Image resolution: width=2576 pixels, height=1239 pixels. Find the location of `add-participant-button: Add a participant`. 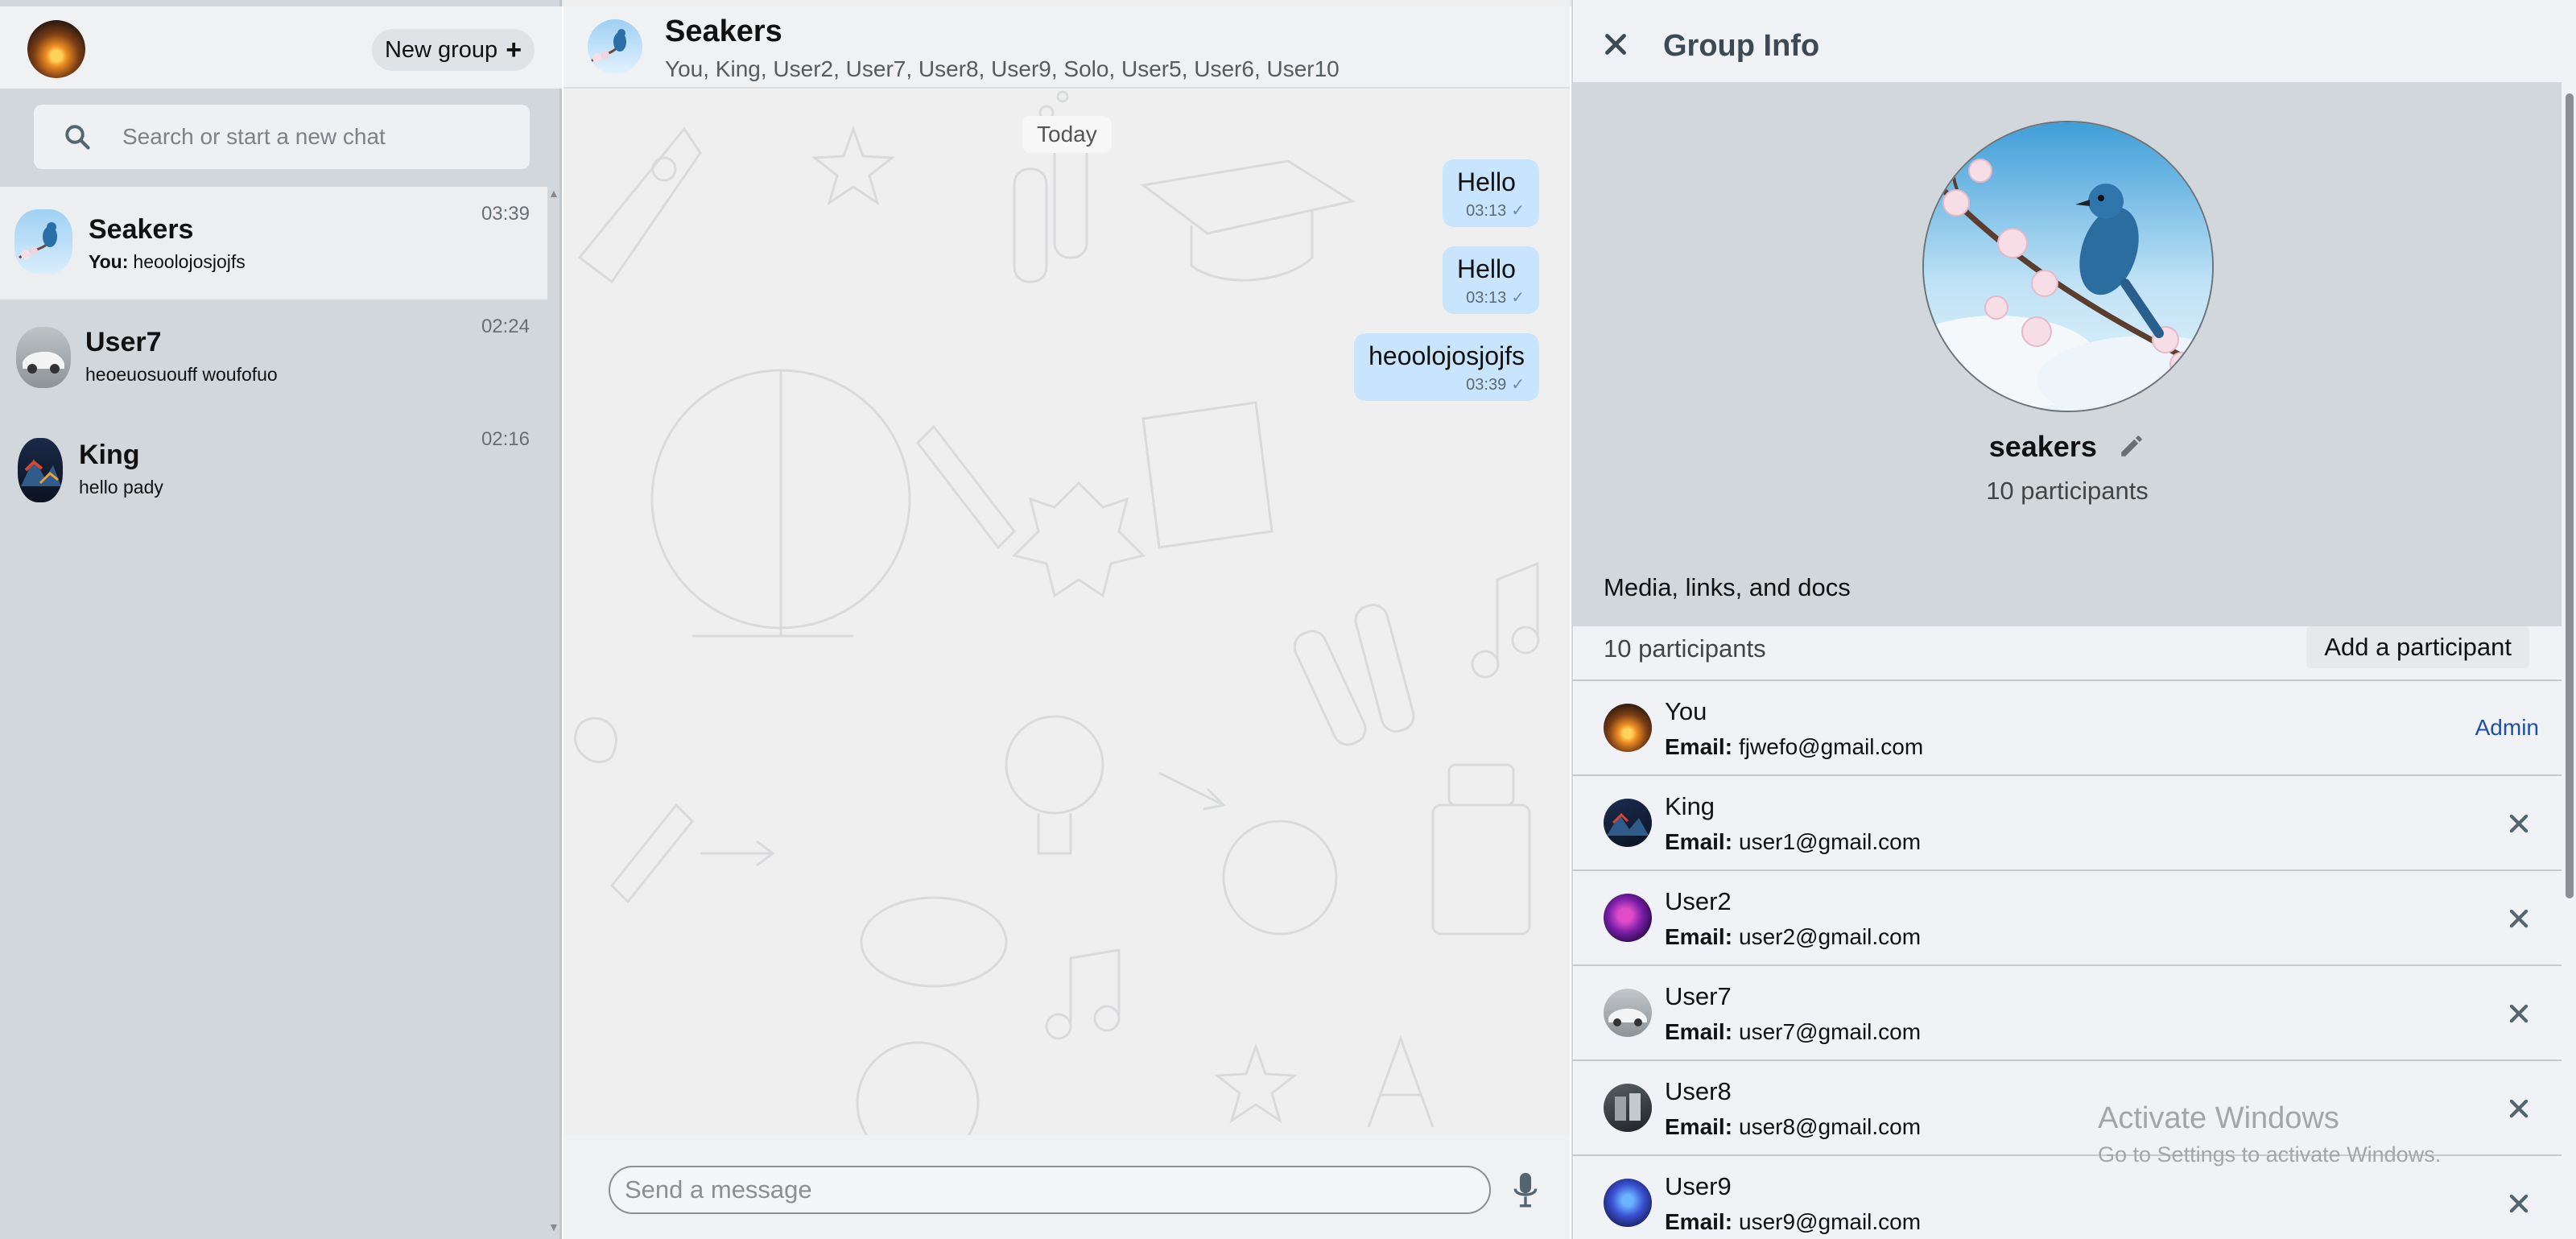

add-participant-button: Add a participant is located at coordinates (2417, 647).